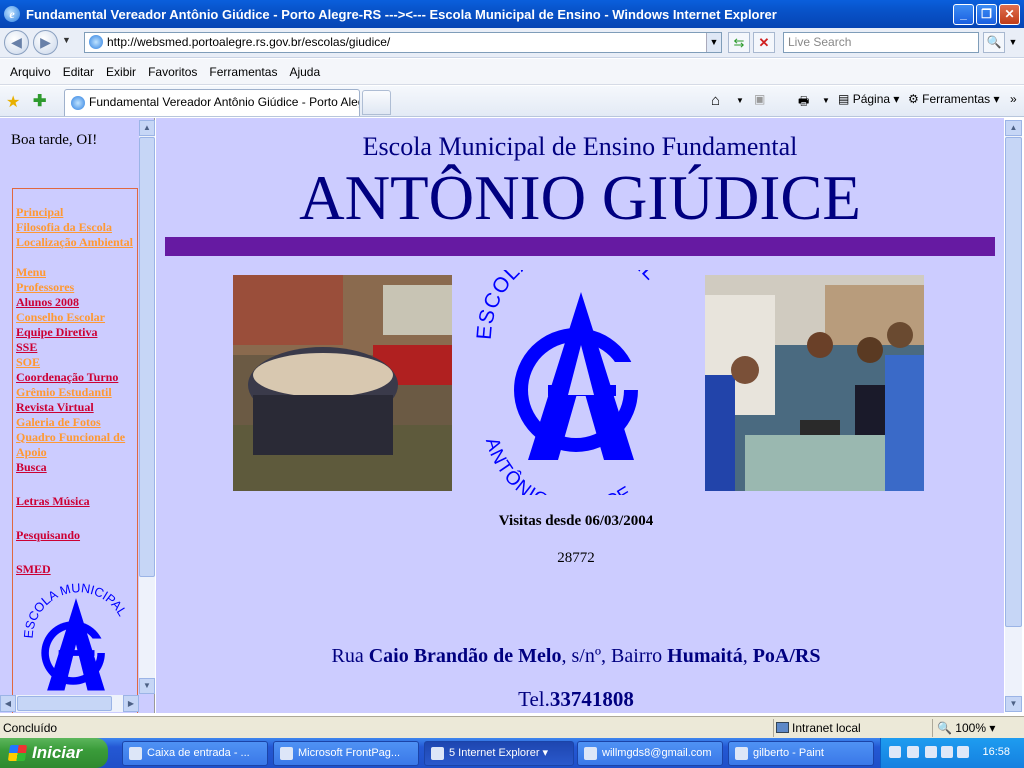  Describe the element at coordinates (1009, 14) in the screenshot. I see `close-button: ✕` at that location.